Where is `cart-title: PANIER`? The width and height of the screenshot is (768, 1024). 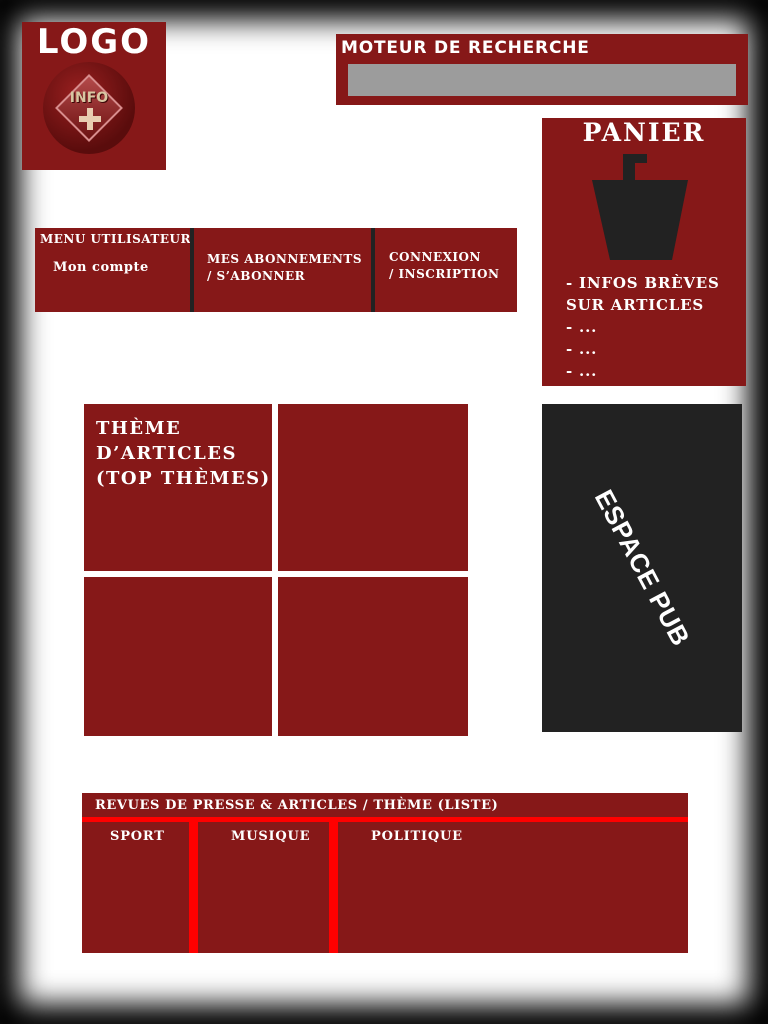 cart-title: PANIER is located at coordinates (644, 132).